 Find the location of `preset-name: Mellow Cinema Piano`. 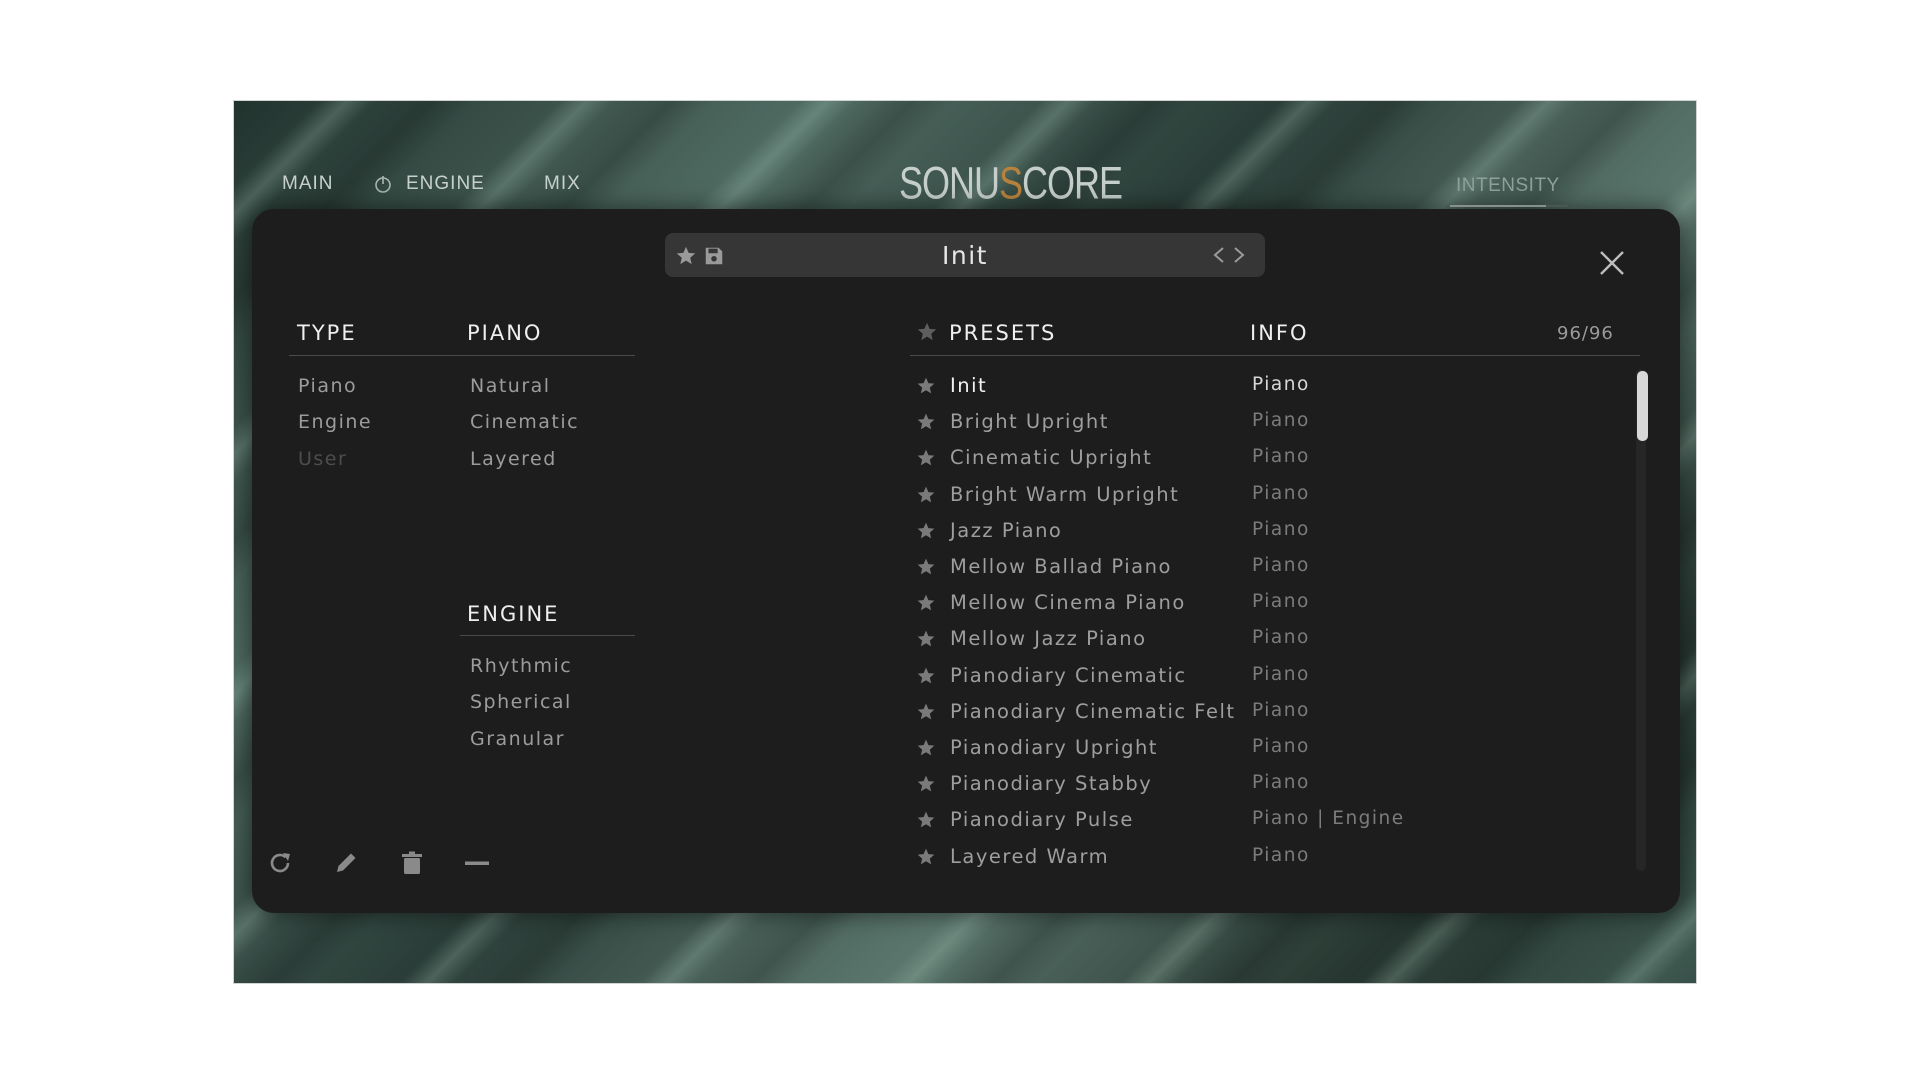

preset-name: Mellow Cinema Piano is located at coordinates (1068, 603).